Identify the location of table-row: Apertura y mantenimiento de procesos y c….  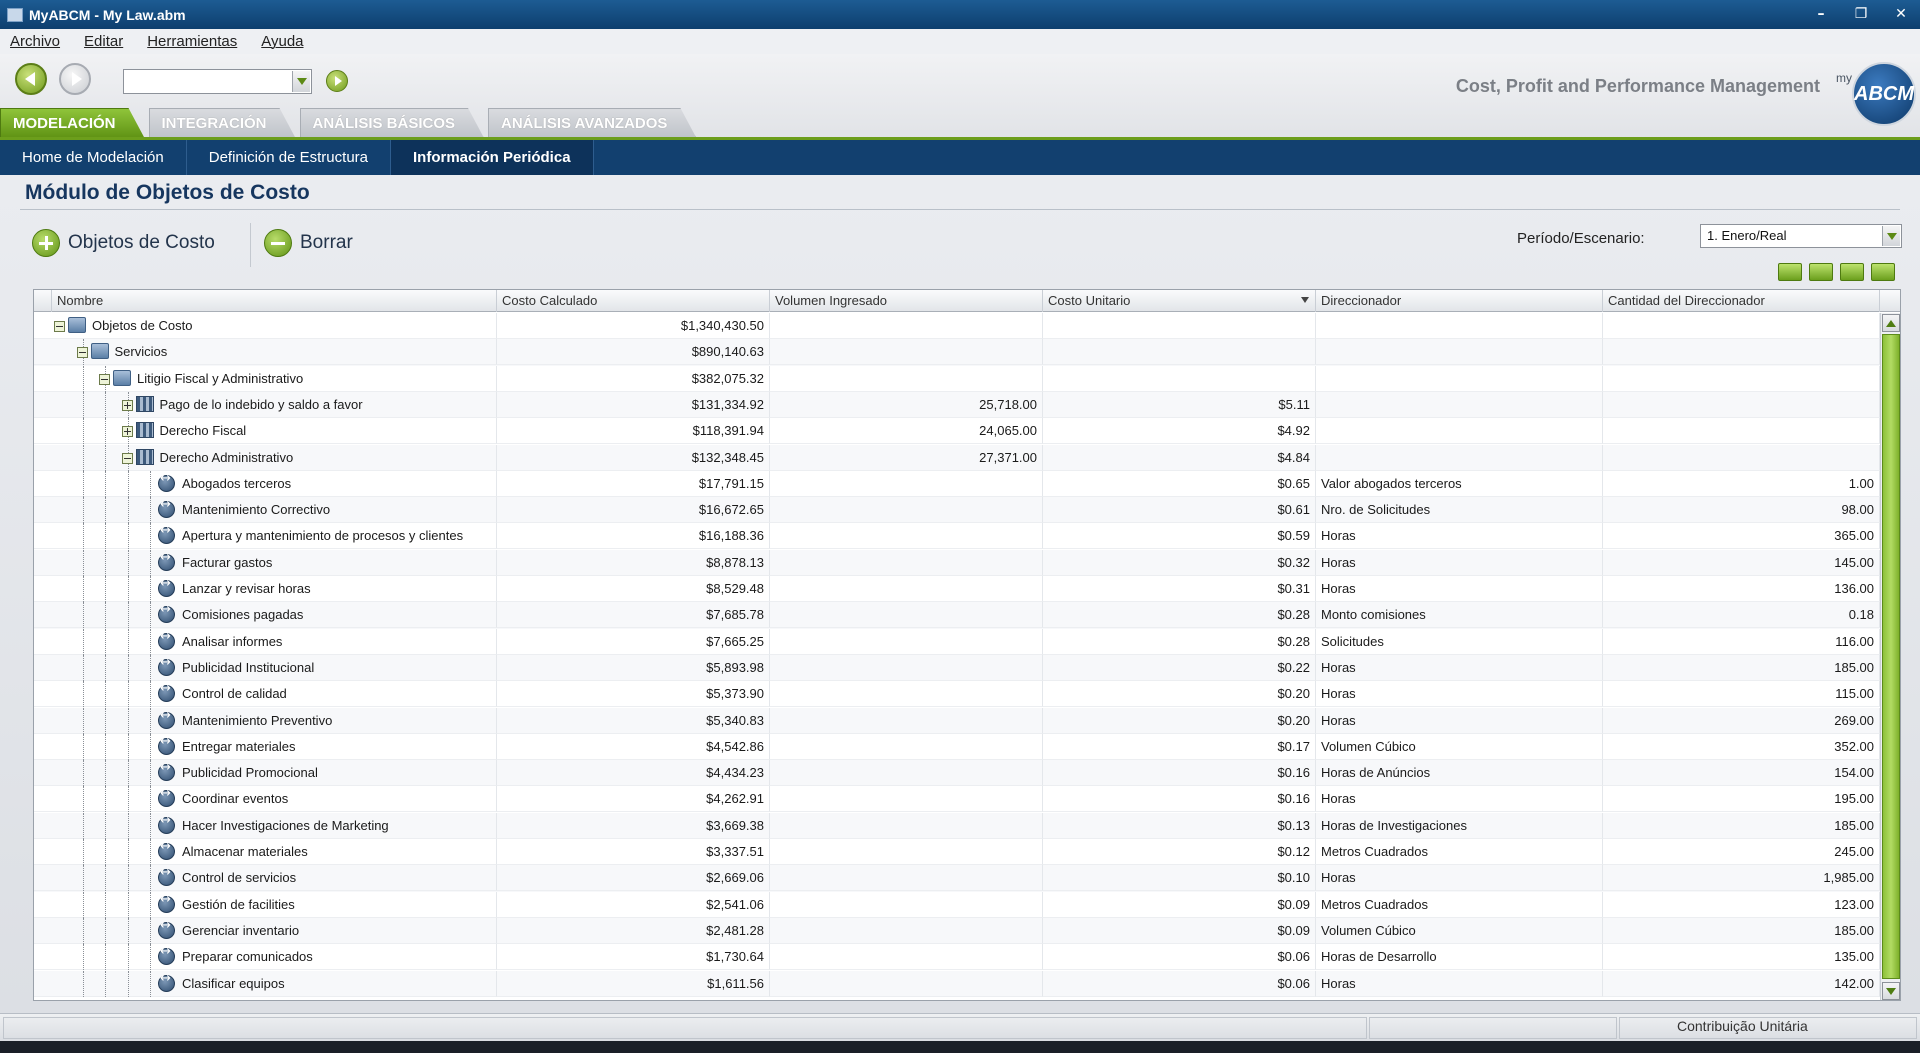
(957, 536).